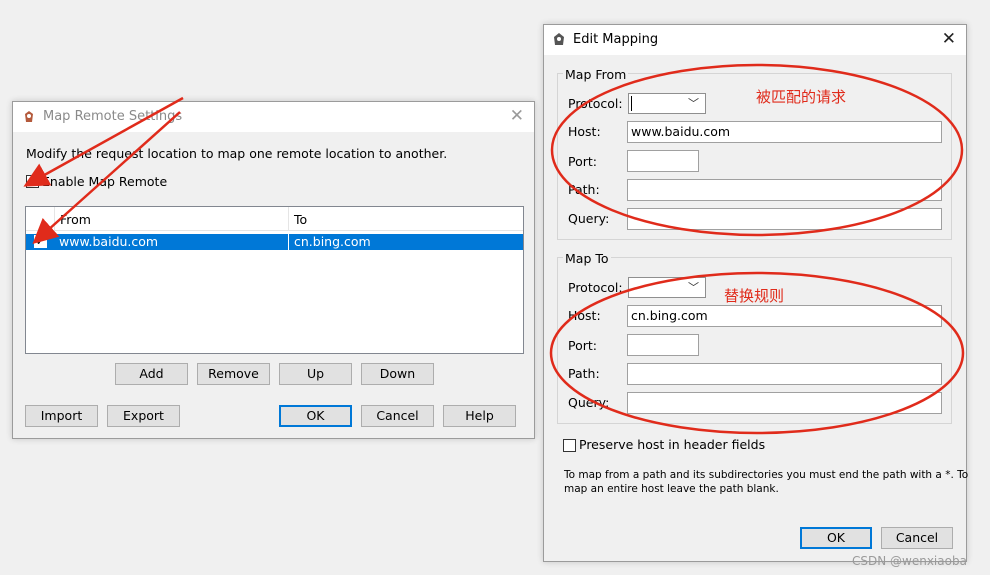  Describe the element at coordinates (589, 402) in the screenshot. I see `to-query-label: Query:` at that location.